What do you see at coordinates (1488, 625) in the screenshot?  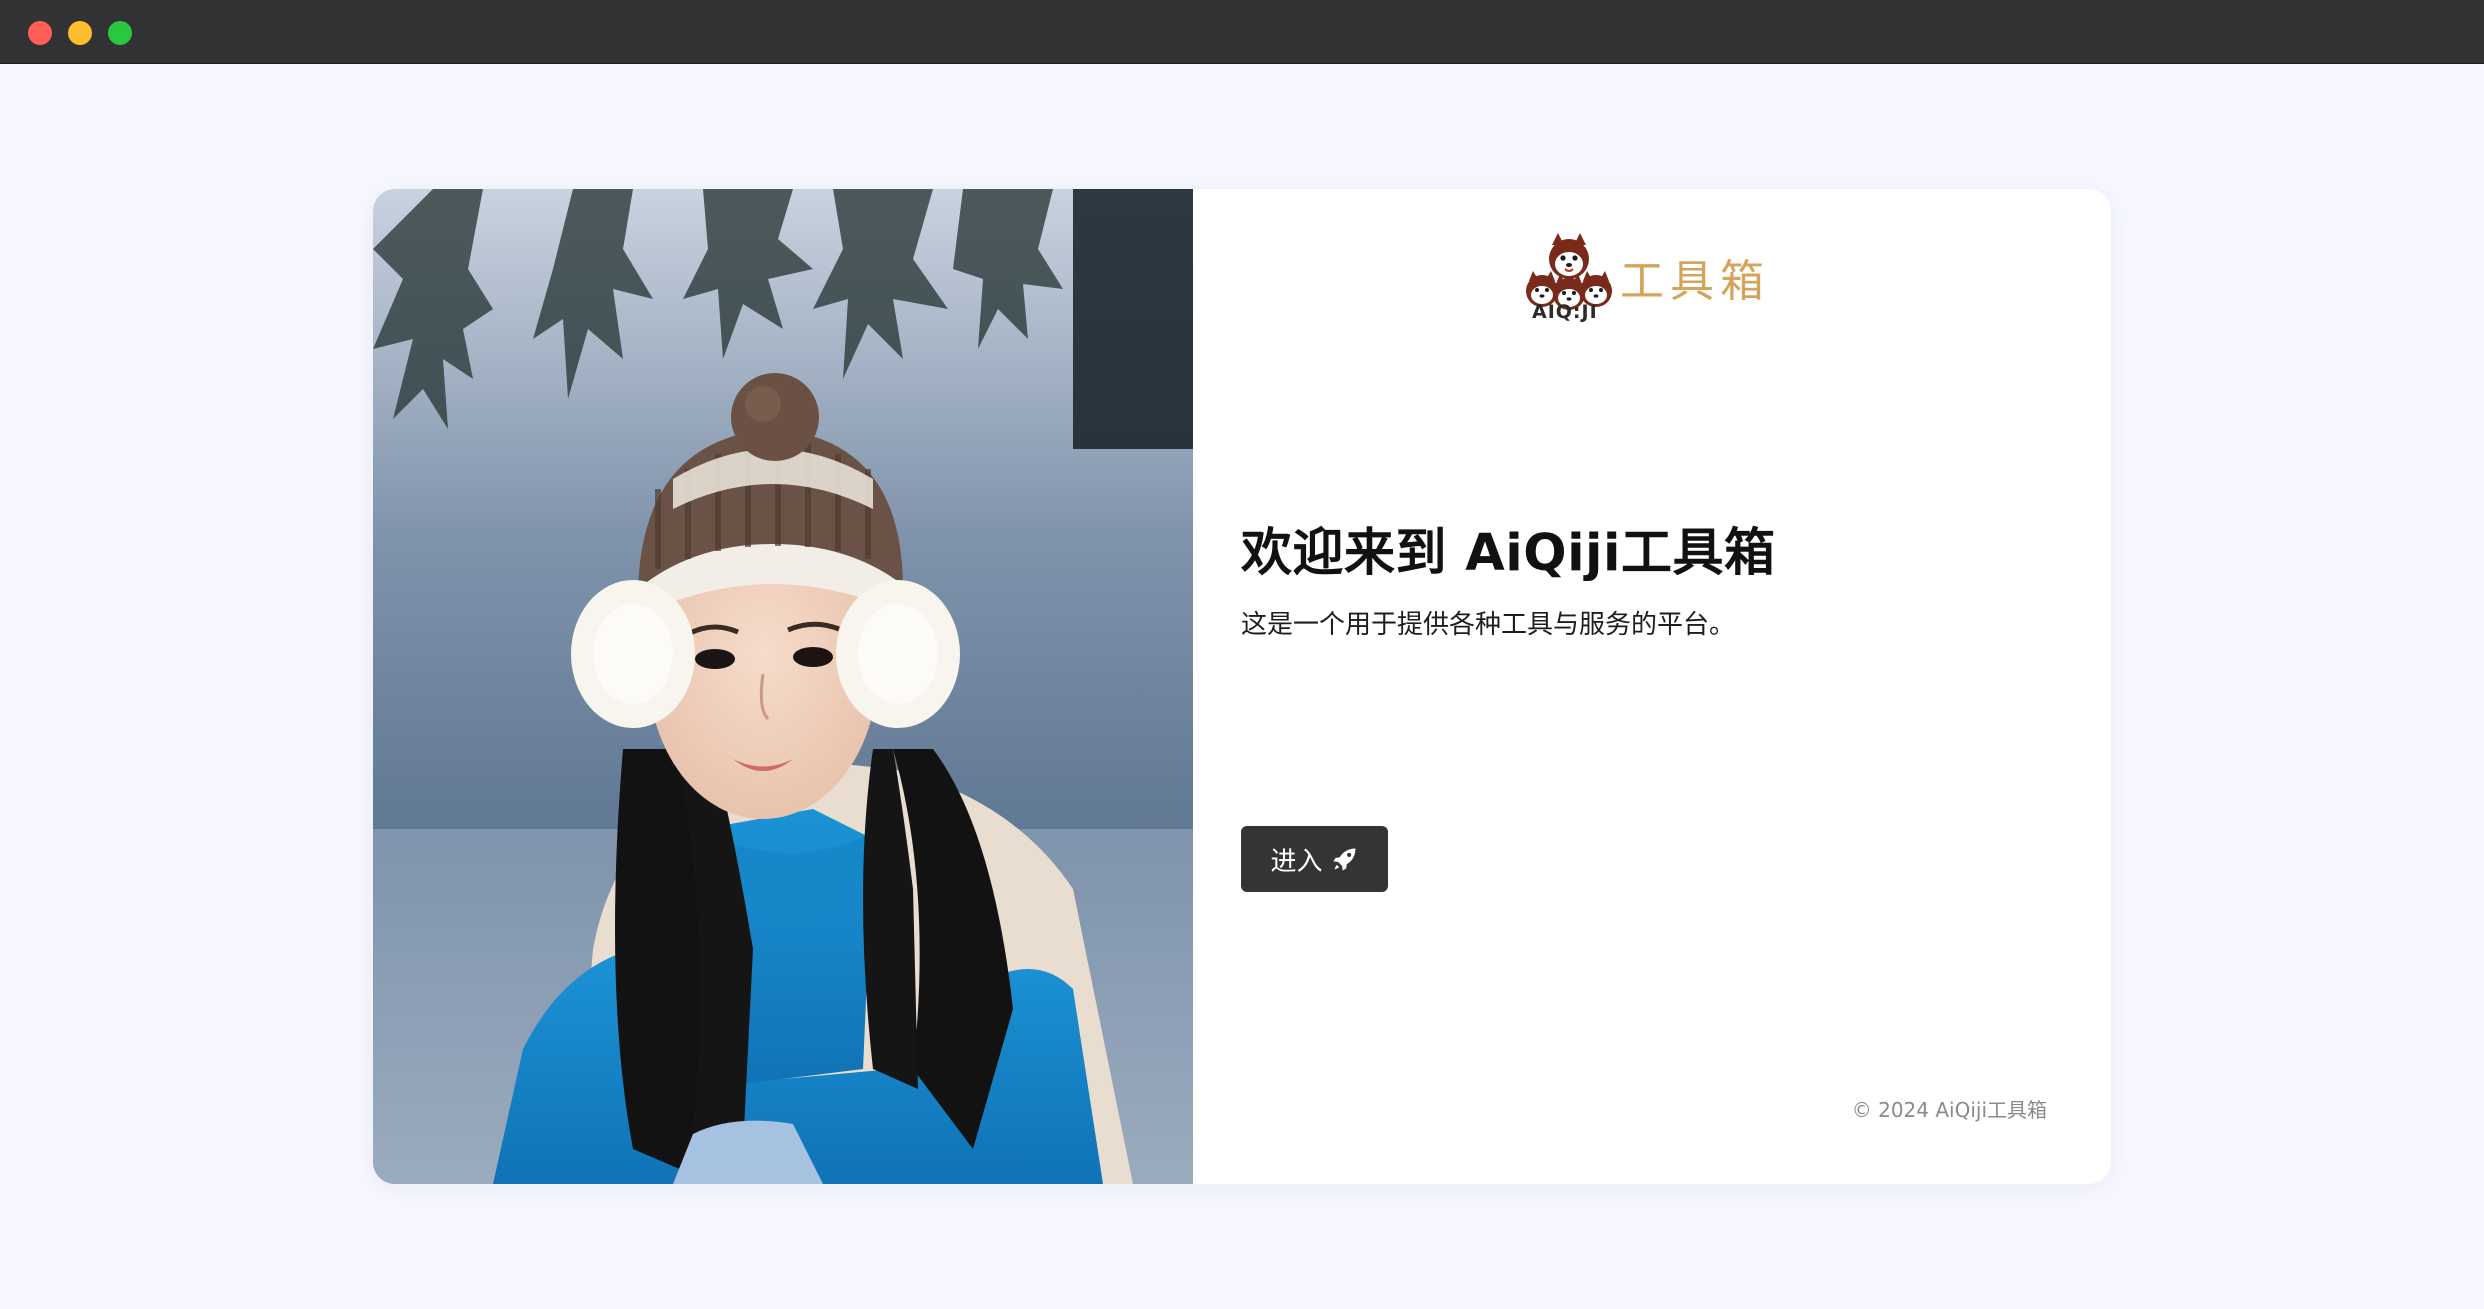 I see `welcome-subtitle: 这是一个用于提供各种工具与服务的平台。` at bounding box center [1488, 625].